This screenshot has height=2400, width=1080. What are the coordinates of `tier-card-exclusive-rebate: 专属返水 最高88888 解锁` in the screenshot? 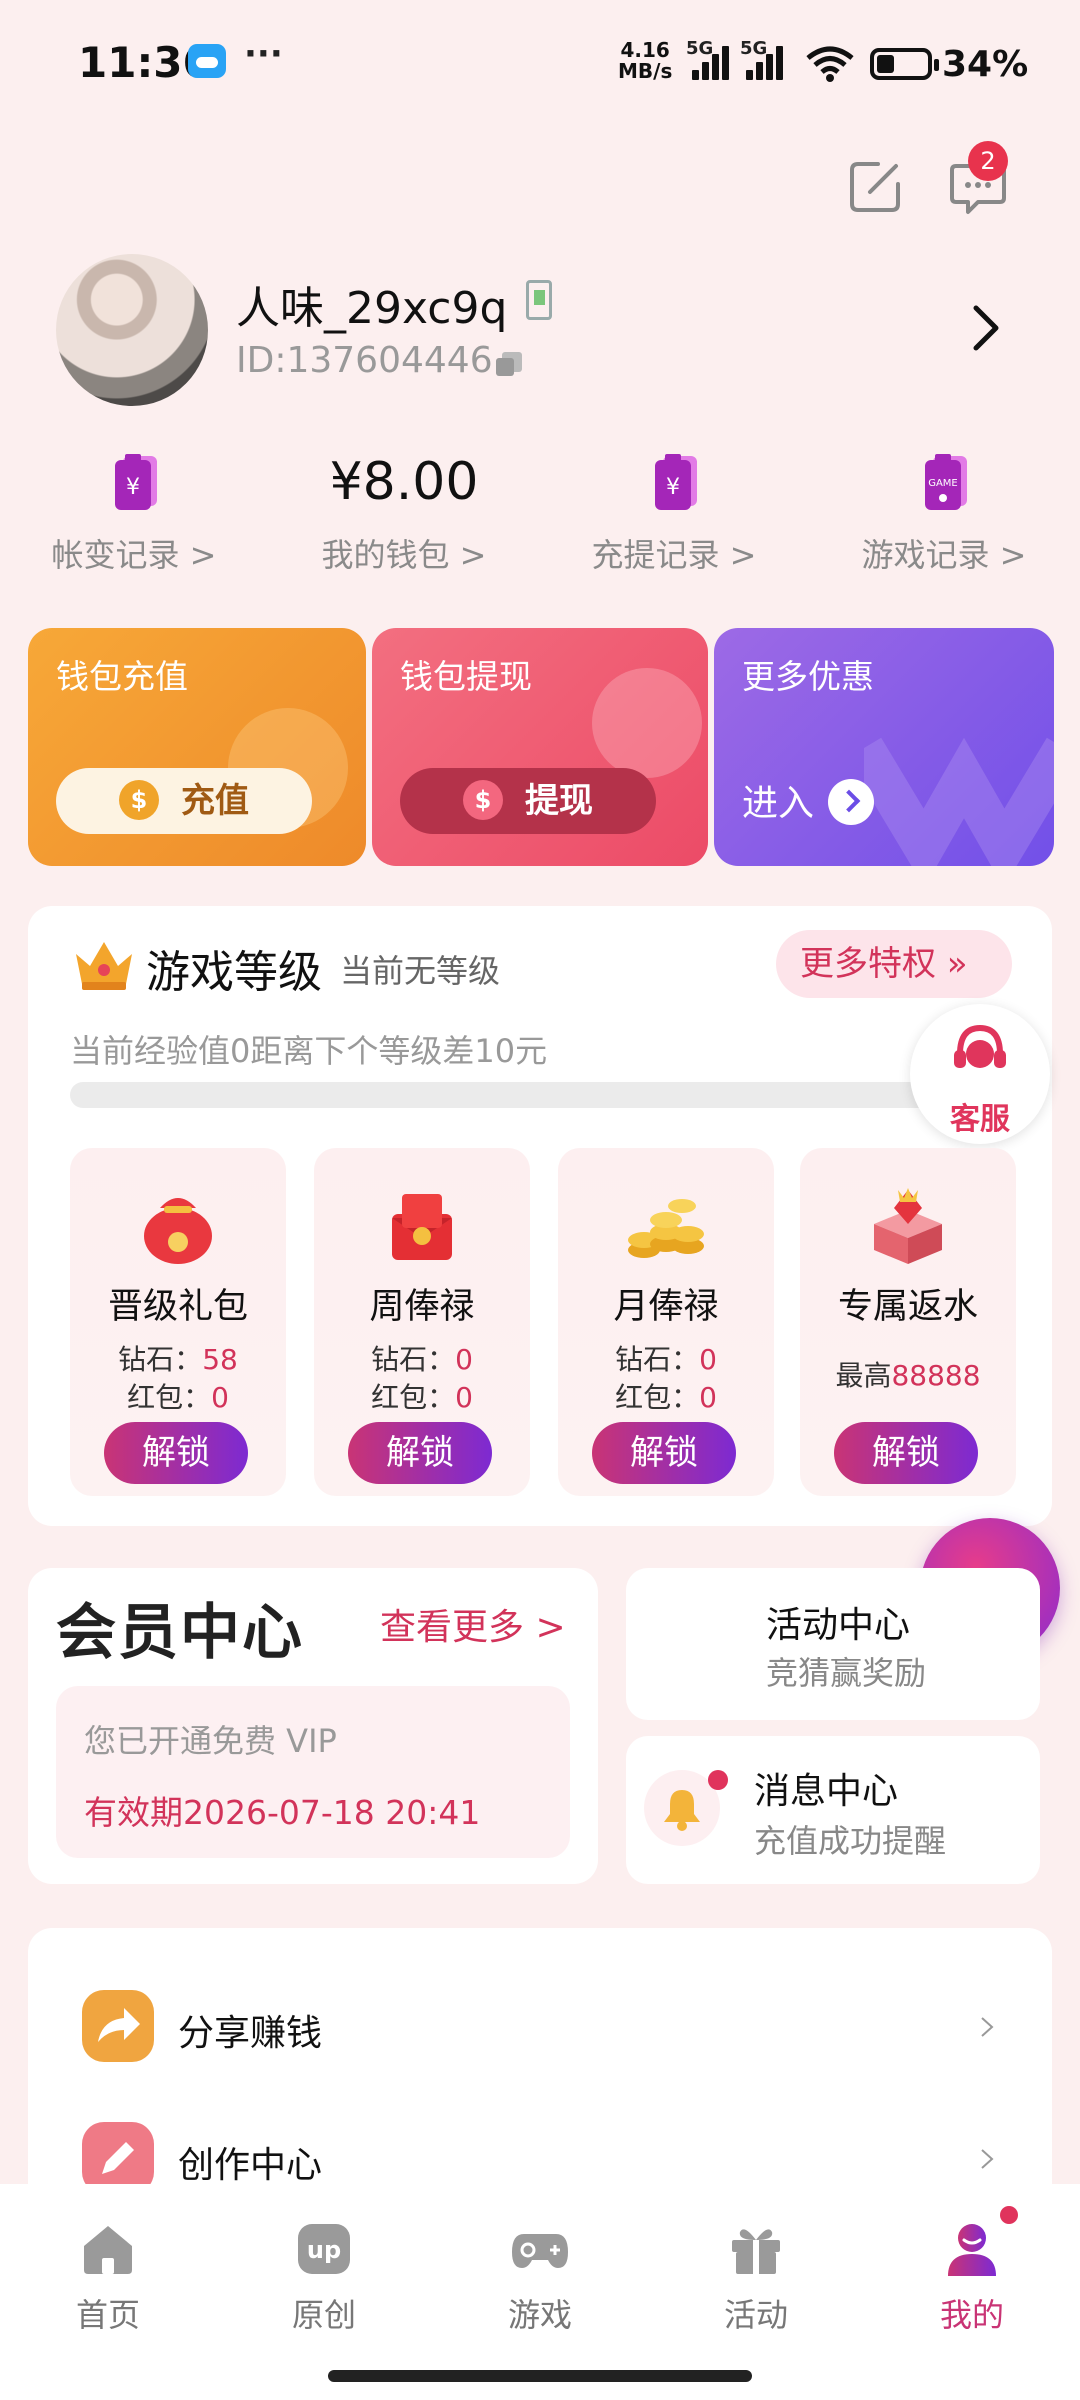 It's located at (908, 1322).